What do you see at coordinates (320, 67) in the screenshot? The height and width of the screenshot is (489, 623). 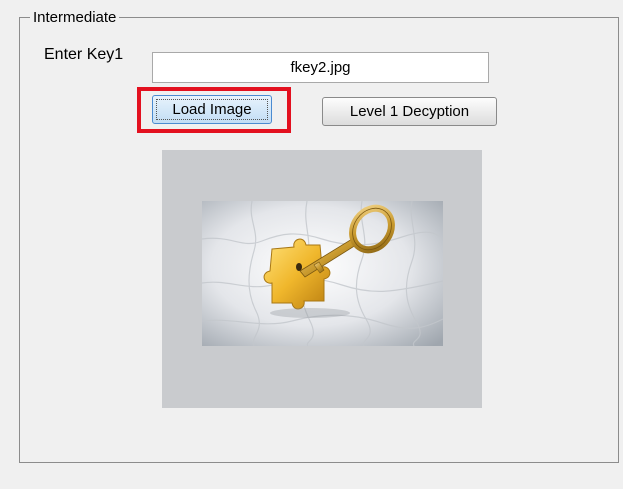 I see `key-file-field` at bounding box center [320, 67].